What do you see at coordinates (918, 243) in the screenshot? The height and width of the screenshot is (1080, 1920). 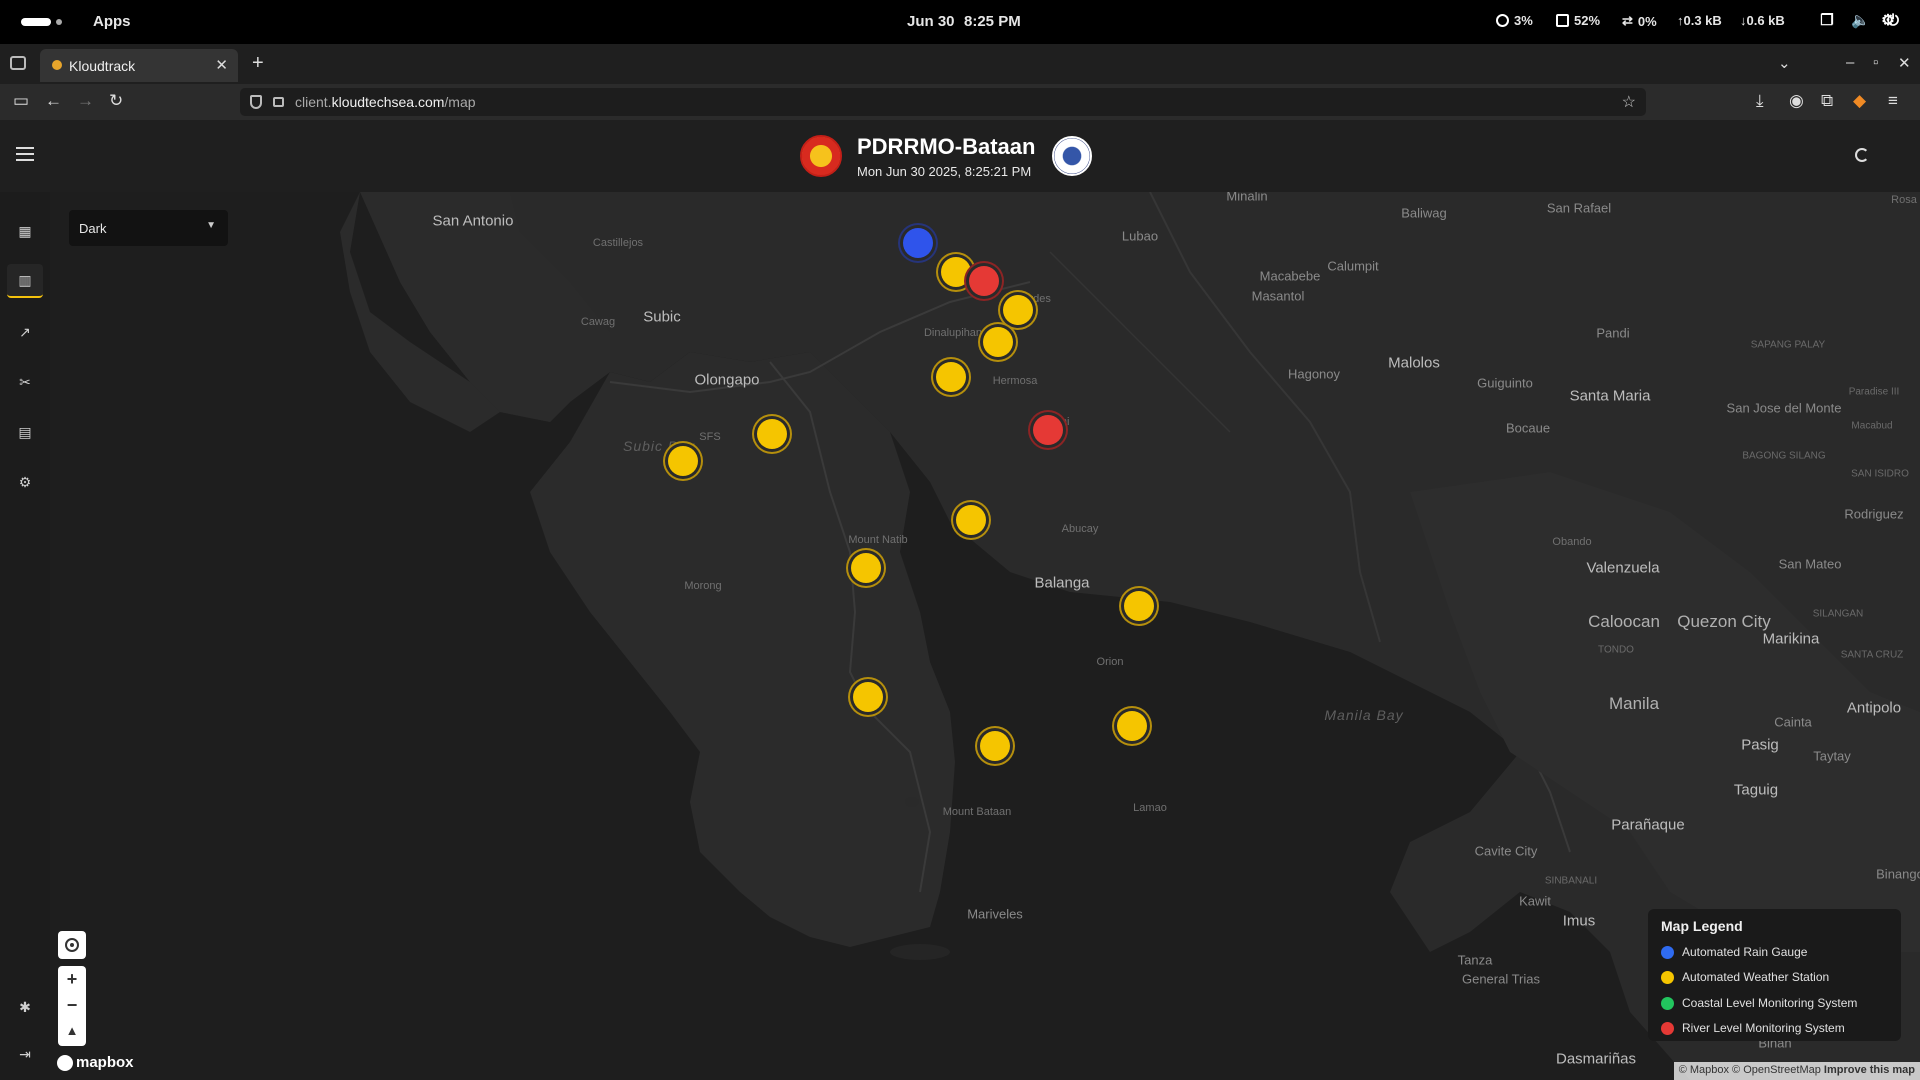 I see `rain-gauge-marker` at bounding box center [918, 243].